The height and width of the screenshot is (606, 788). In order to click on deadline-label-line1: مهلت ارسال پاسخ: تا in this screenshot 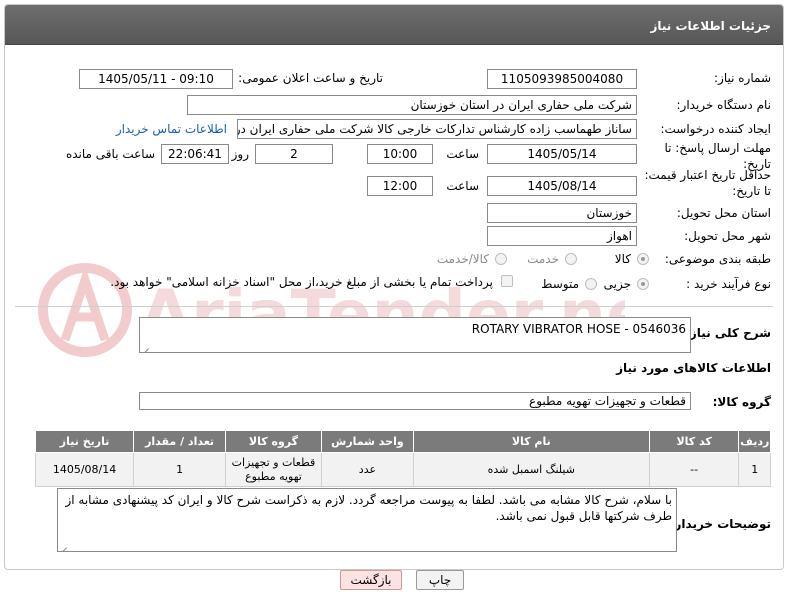, I will do `click(717, 148)`.